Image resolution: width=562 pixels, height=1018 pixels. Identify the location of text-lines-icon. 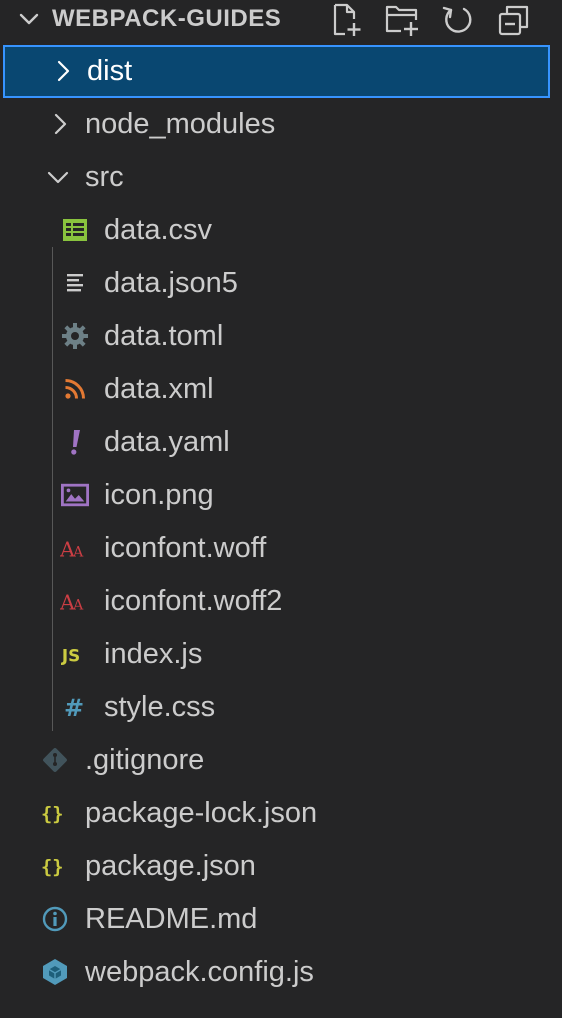
(75, 283).